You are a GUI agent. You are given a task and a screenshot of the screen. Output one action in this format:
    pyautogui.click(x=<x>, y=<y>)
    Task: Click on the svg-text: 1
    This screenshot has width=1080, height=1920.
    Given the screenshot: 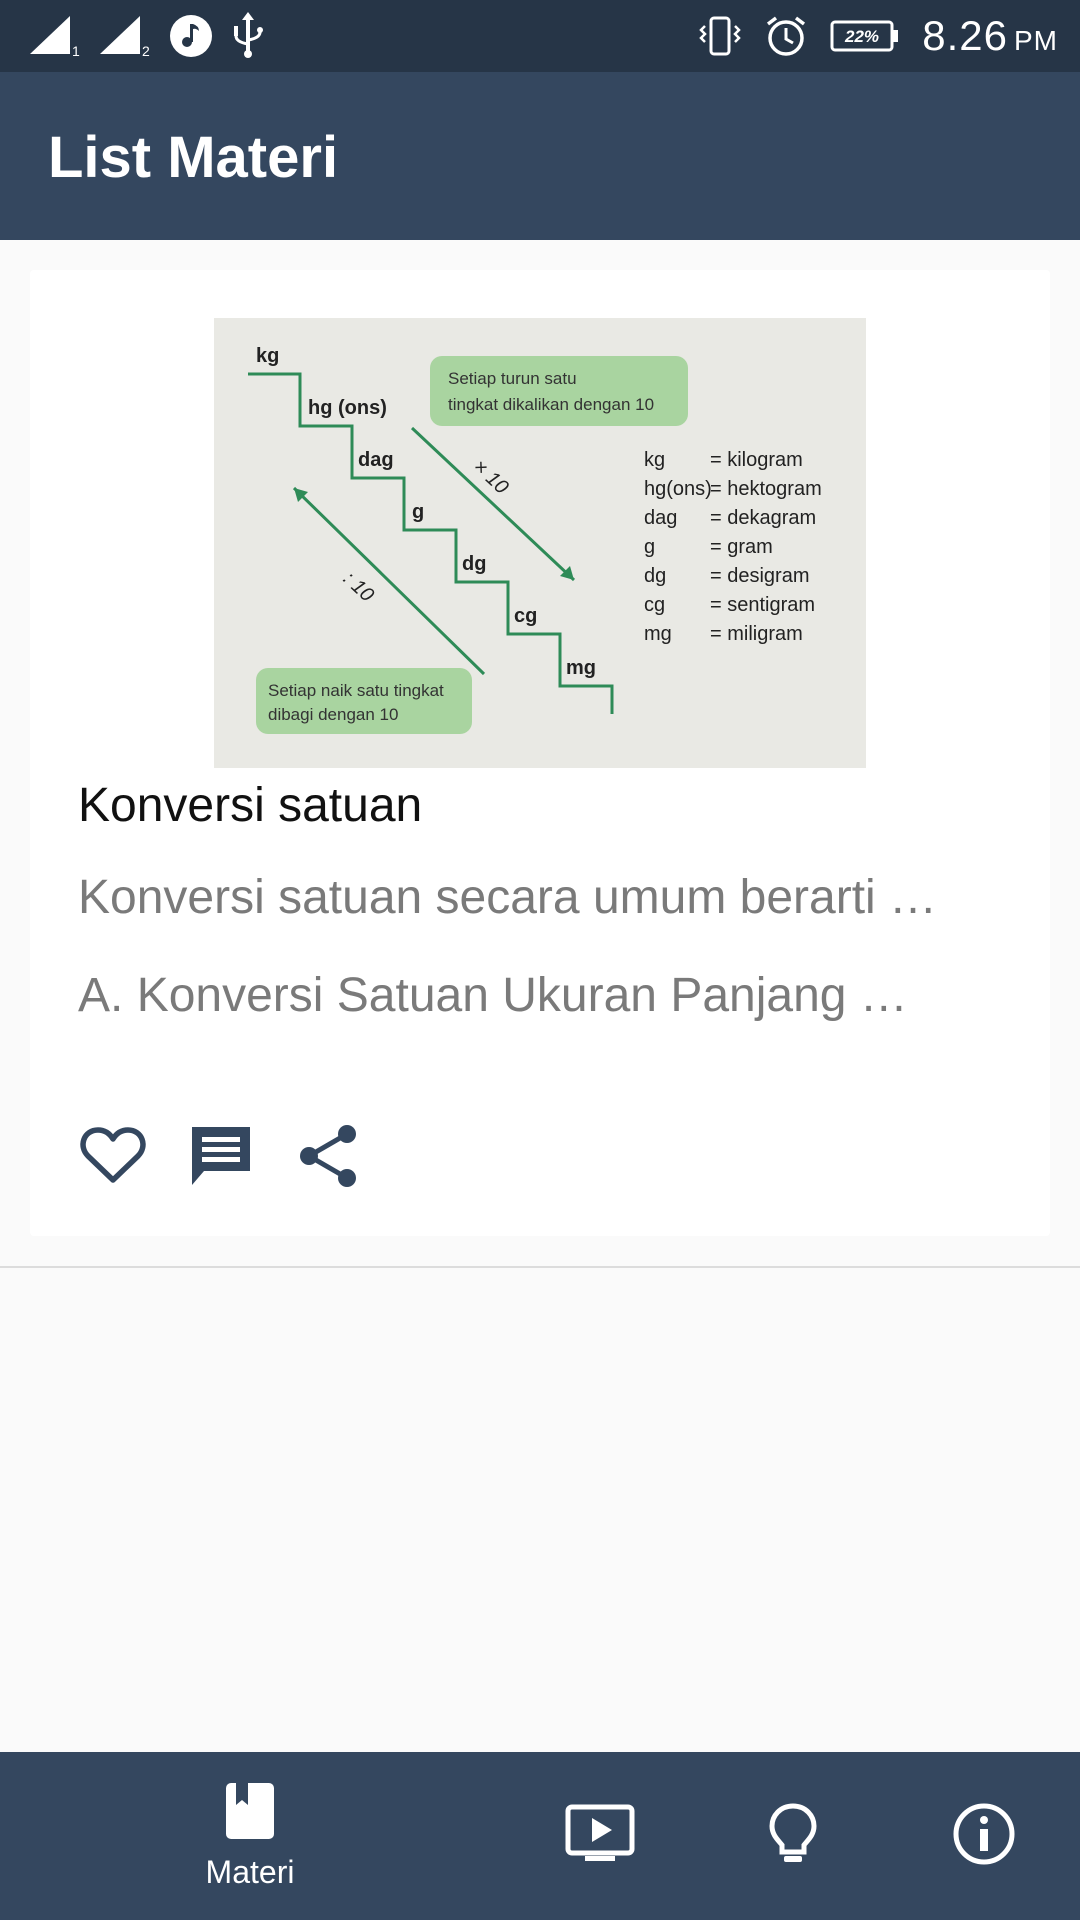 What is the action you would take?
    pyautogui.click(x=76, y=50)
    